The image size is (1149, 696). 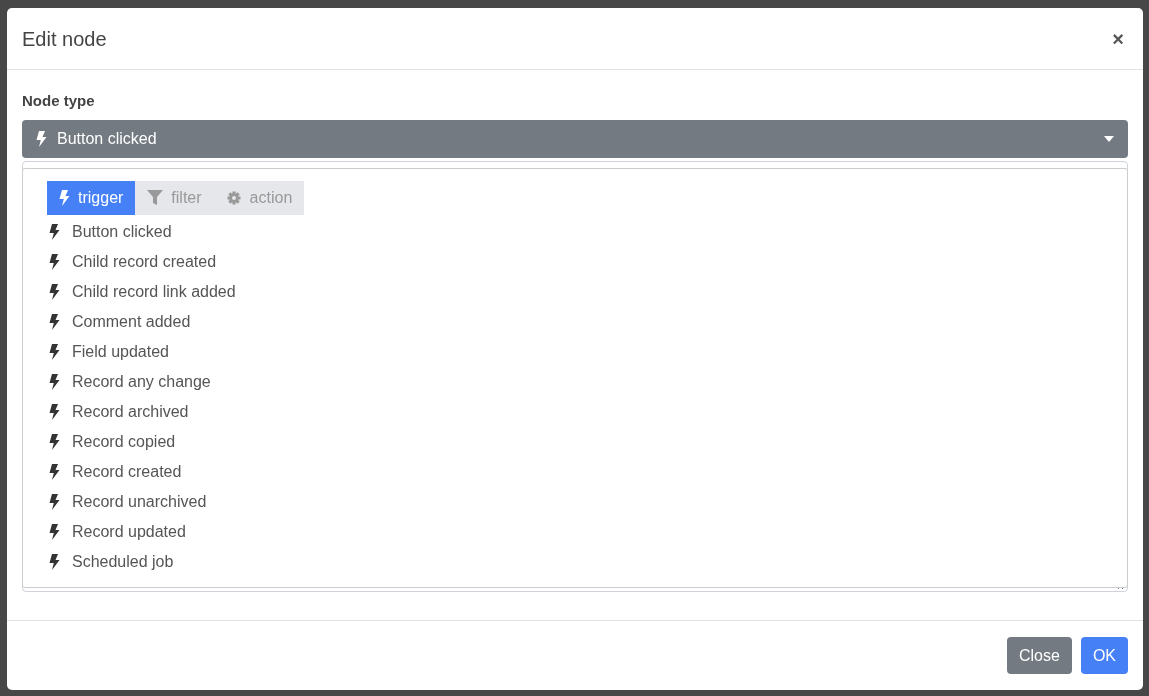 What do you see at coordinates (575, 138) in the screenshot?
I see `node-type-select: Button clicked` at bounding box center [575, 138].